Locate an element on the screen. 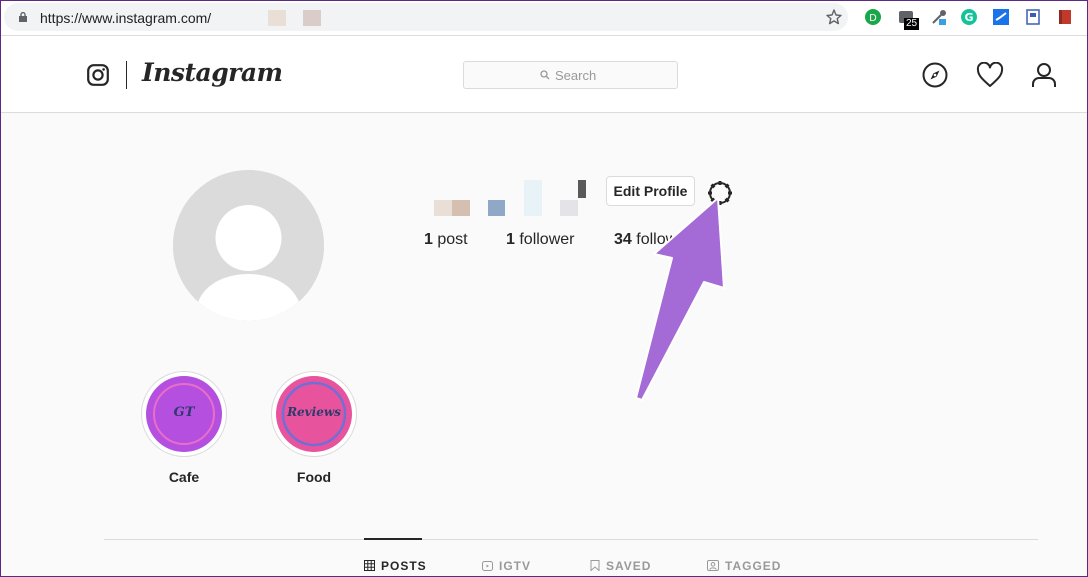 Image resolution: width=1088 pixels, height=577 pixels. posts-count: 1 is located at coordinates (428, 239).